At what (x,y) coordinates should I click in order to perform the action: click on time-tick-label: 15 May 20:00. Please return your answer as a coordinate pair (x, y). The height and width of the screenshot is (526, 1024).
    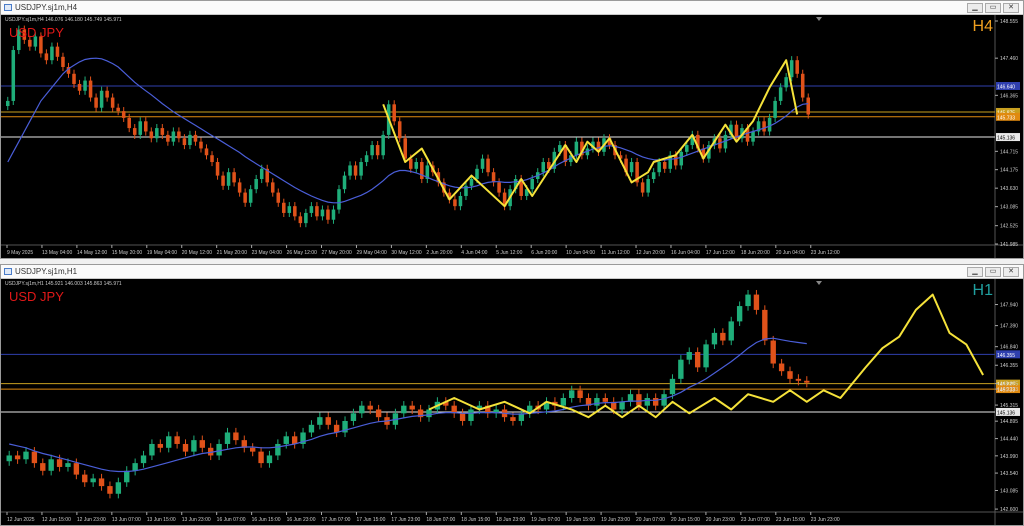
    Looking at the image, I should click on (127, 253).